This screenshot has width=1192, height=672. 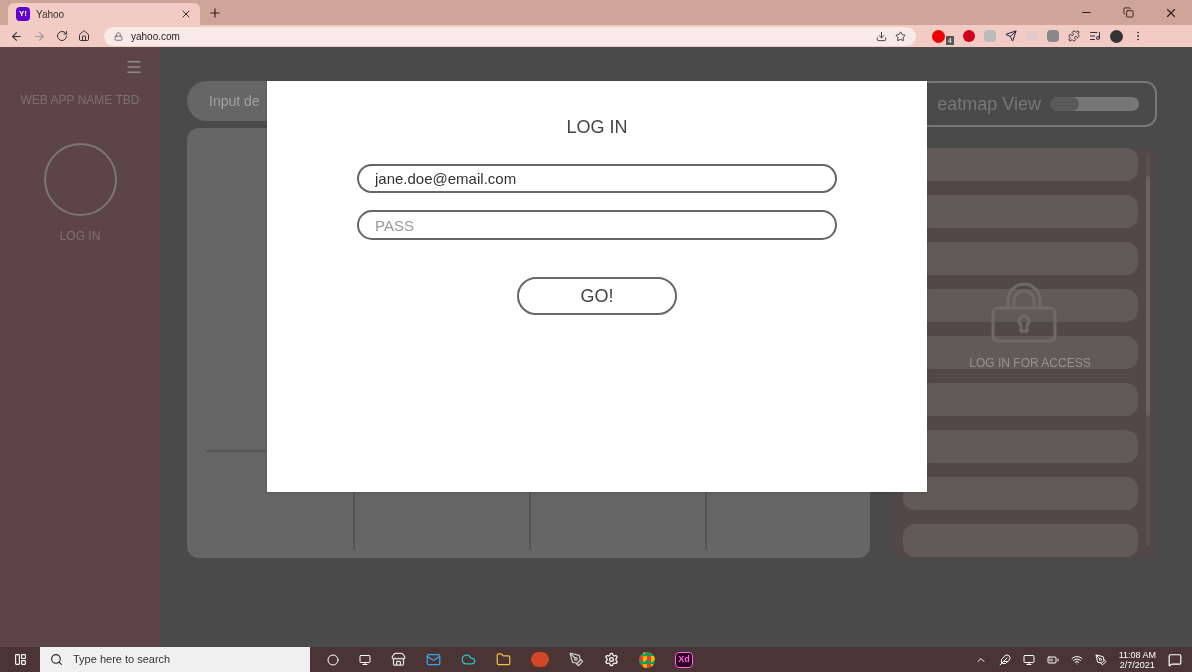 I want to click on browser-tab: Y! Yahoo, so click(x=104, y=14).